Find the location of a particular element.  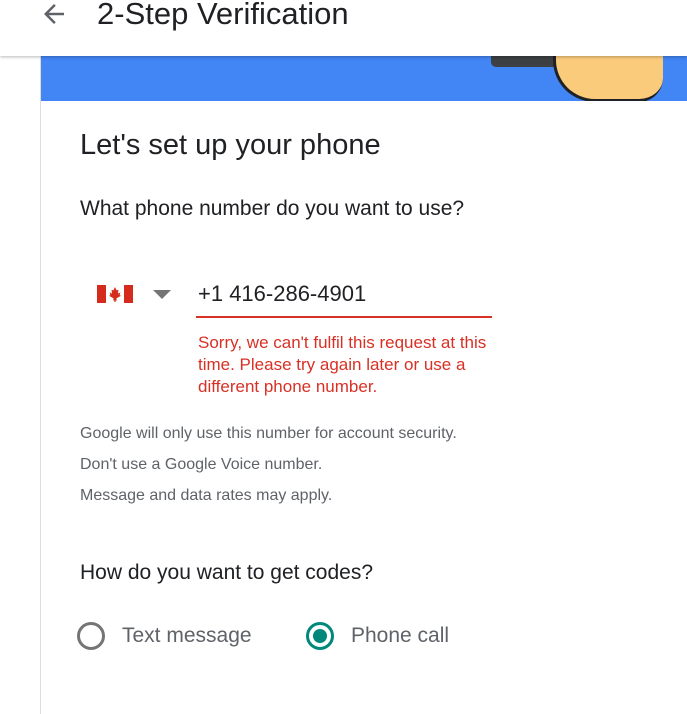

phone-call-radio is located at coordinates (320, 636).